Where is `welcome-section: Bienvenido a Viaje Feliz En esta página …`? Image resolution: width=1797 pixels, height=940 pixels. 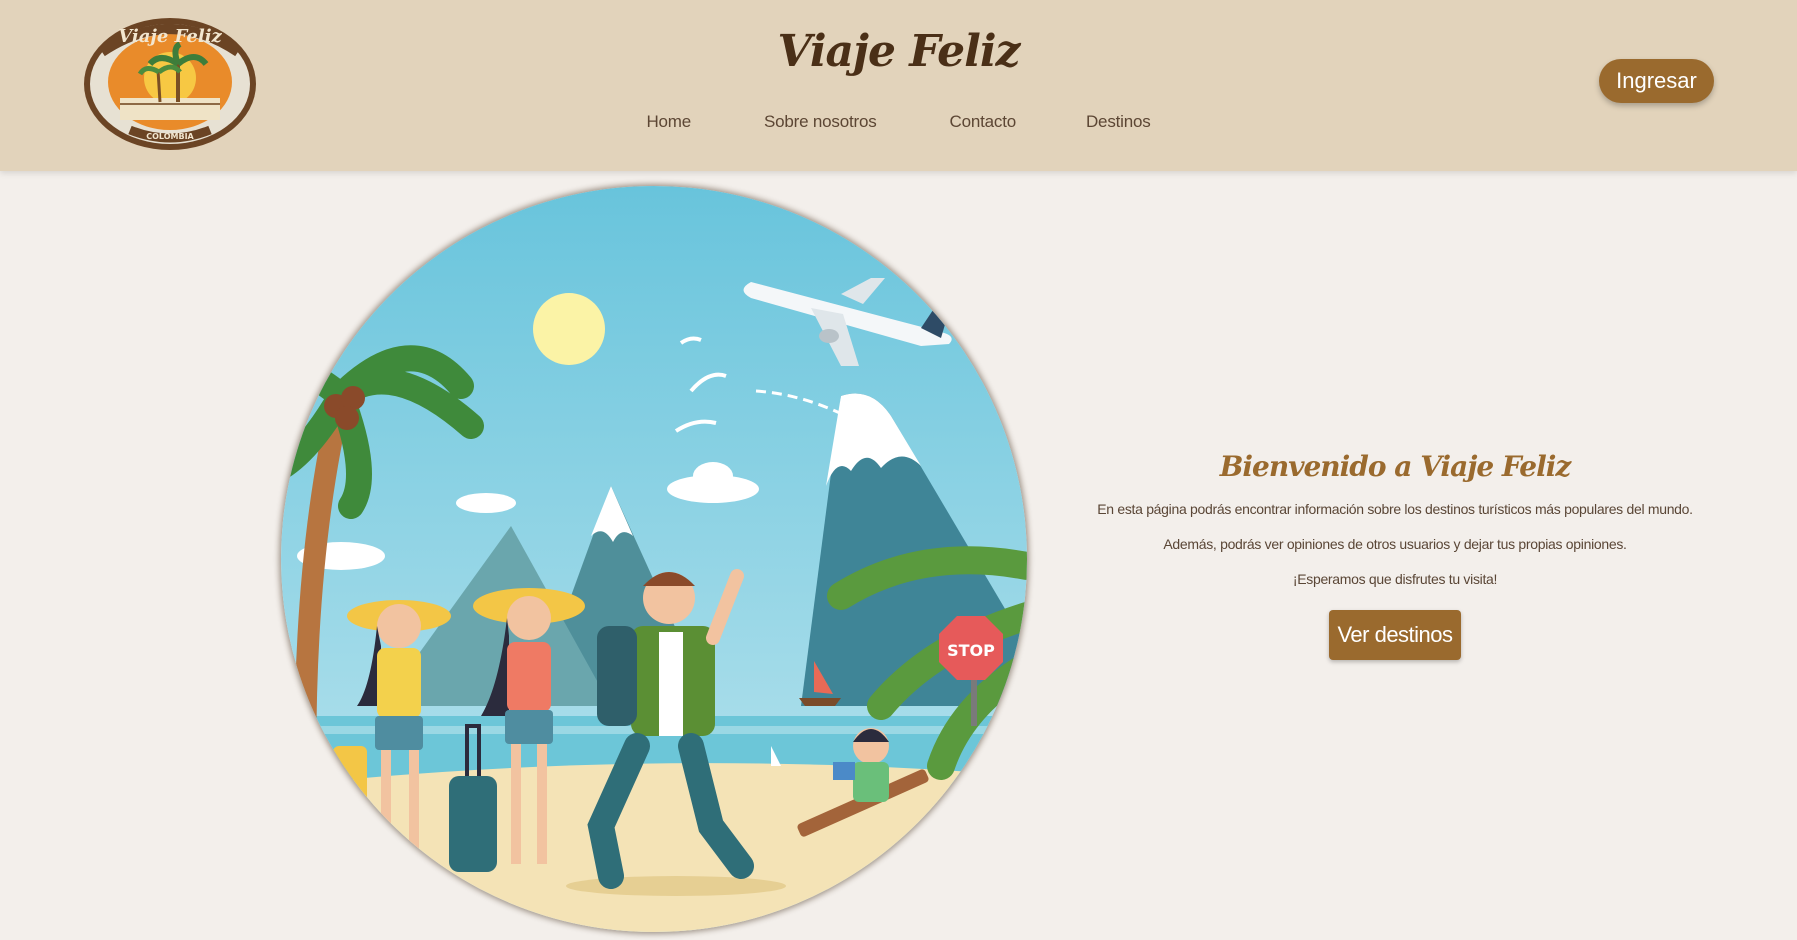
welcome-section: Bienvenido a Viaje Feliz En esta página … is located at coordinates (1395, 555).